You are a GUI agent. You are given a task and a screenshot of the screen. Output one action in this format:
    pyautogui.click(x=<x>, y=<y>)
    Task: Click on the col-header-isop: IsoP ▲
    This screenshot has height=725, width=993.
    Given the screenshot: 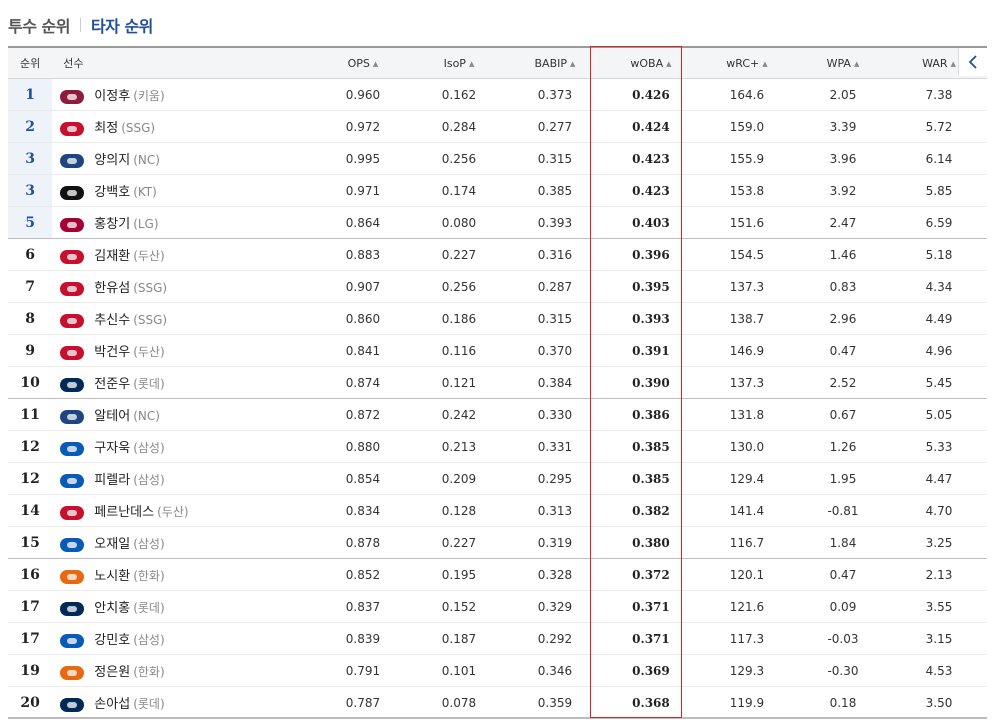 What is the action you would take?
    pyautogui.click(x=458, y=63)
    